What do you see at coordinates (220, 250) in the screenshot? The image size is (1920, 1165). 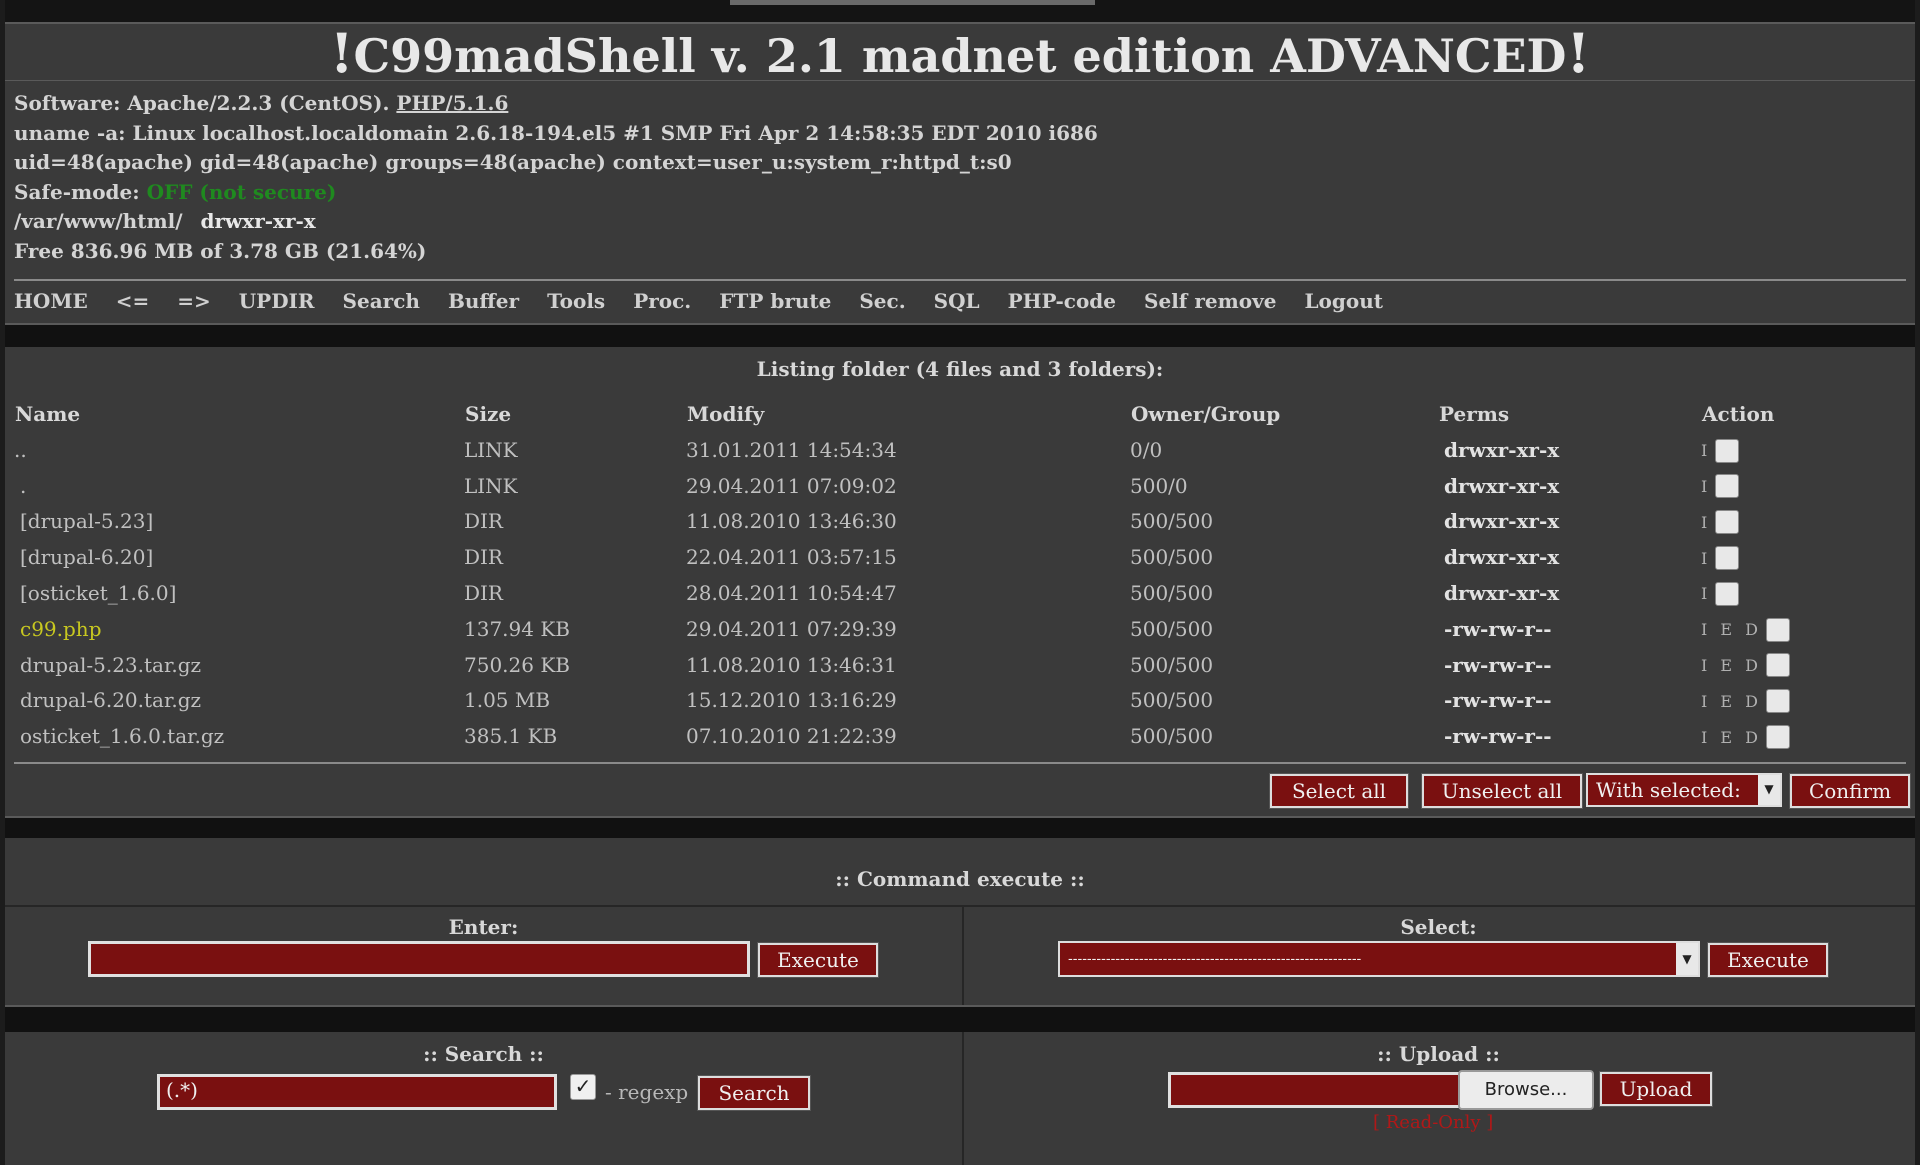 I see `free-space: Free 836.96 MB of 3.78 GB (21.64%)` at bounding box center [220, 250].